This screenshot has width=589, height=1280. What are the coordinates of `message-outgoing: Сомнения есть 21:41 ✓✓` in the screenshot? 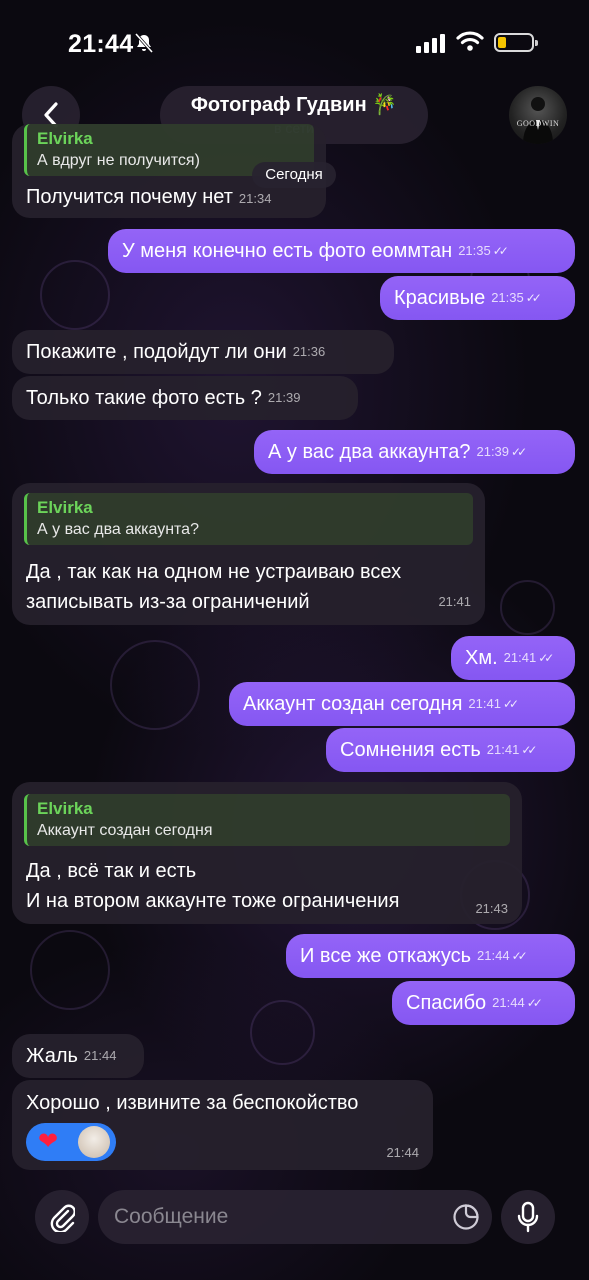 It's located at (450, 750).